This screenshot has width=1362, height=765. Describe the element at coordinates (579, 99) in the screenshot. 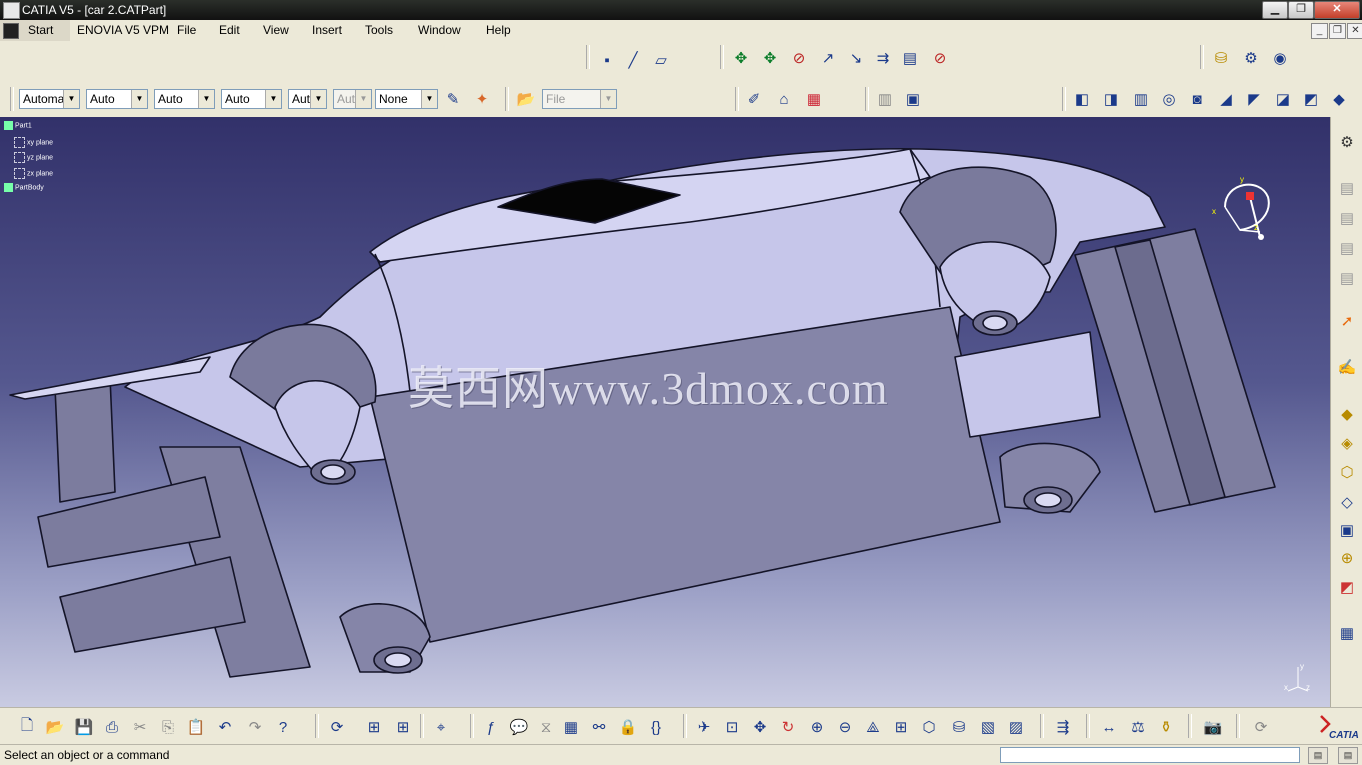

I see `file-combo: File ▼` at that location.